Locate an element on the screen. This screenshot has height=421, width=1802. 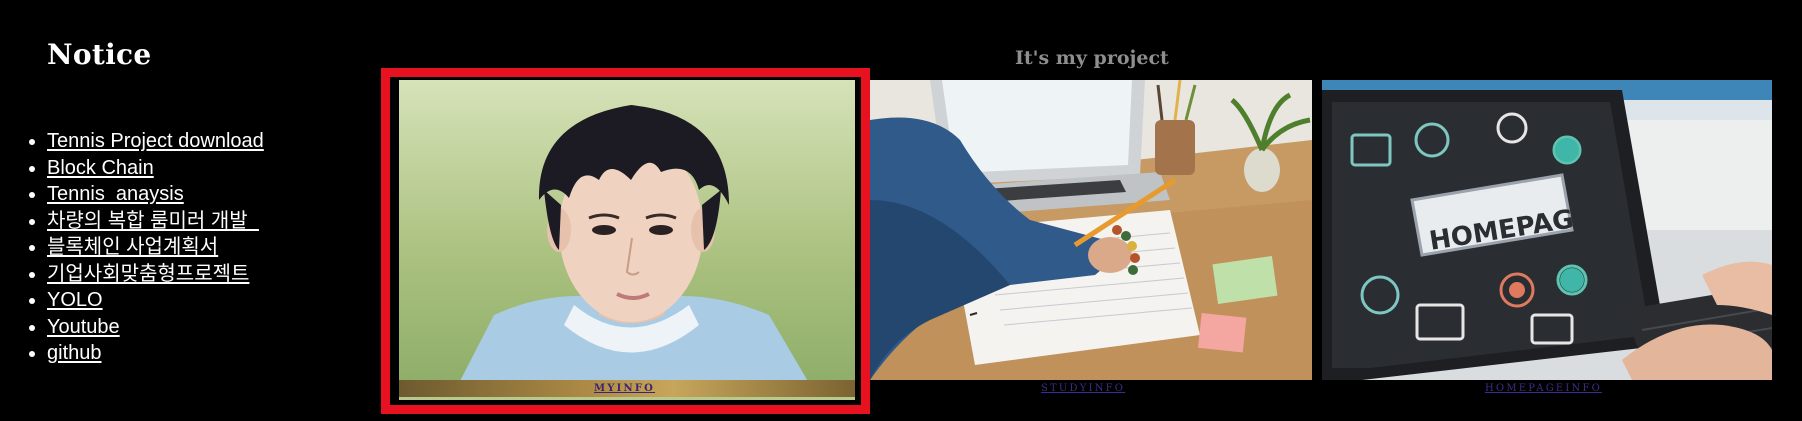
project-heading: It's my project is located at coordinates (1092, 58).